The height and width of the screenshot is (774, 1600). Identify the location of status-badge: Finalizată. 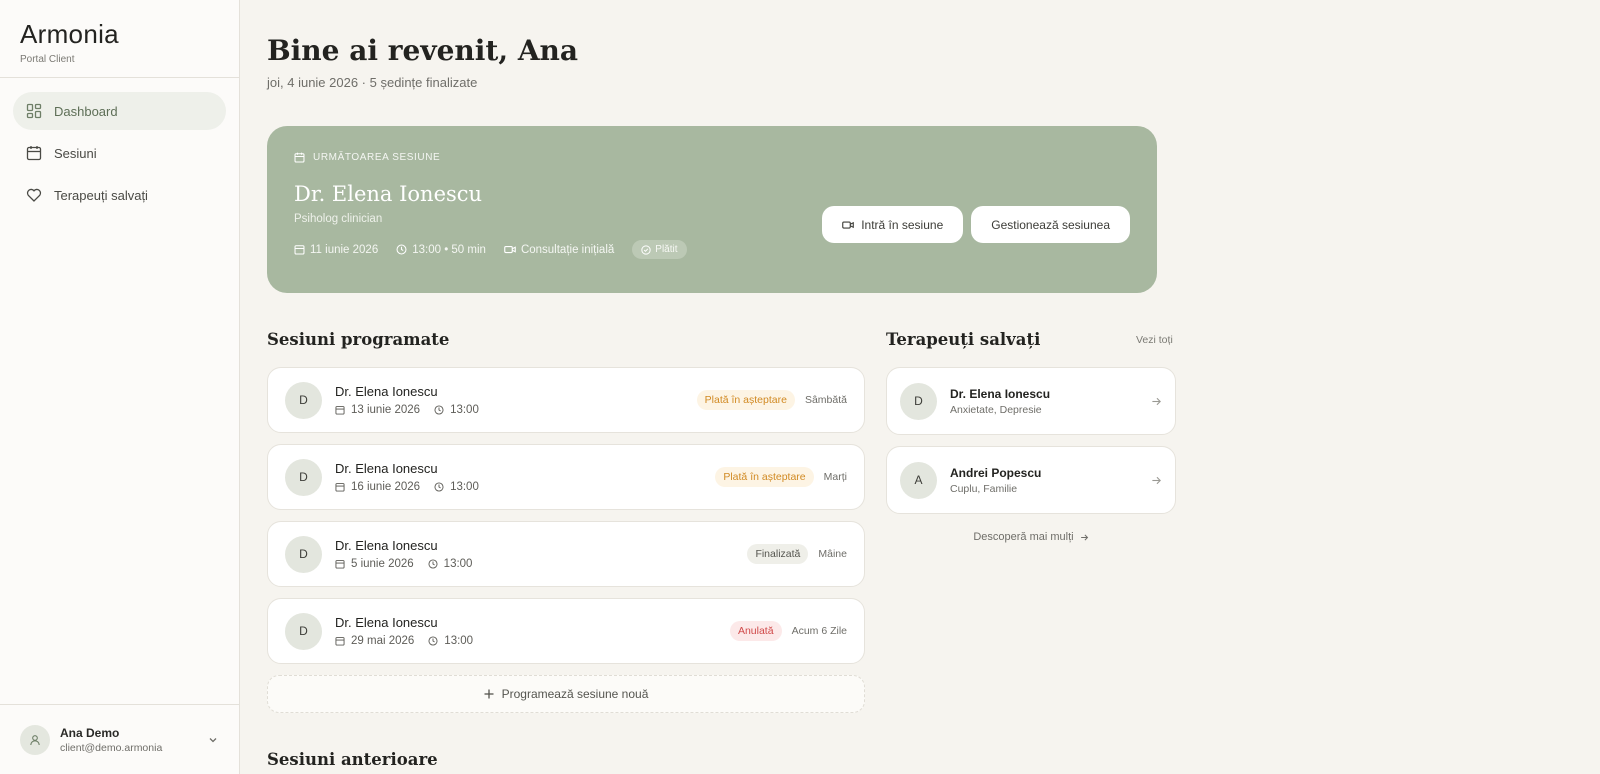
(778, 554).